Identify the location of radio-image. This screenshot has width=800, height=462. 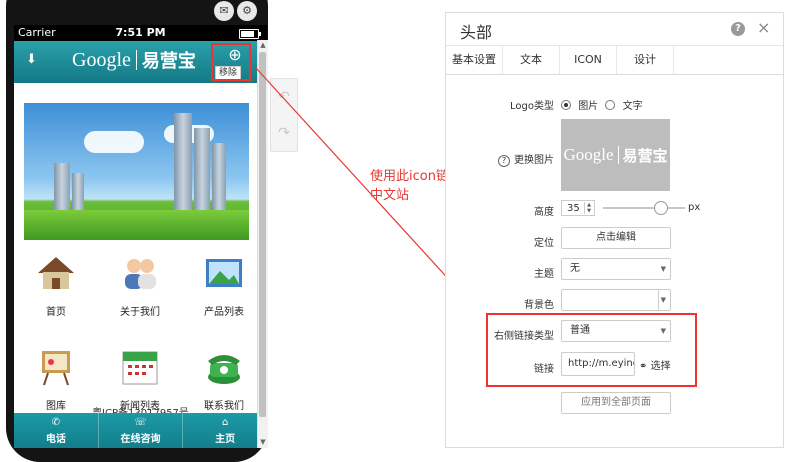
(566, 105).